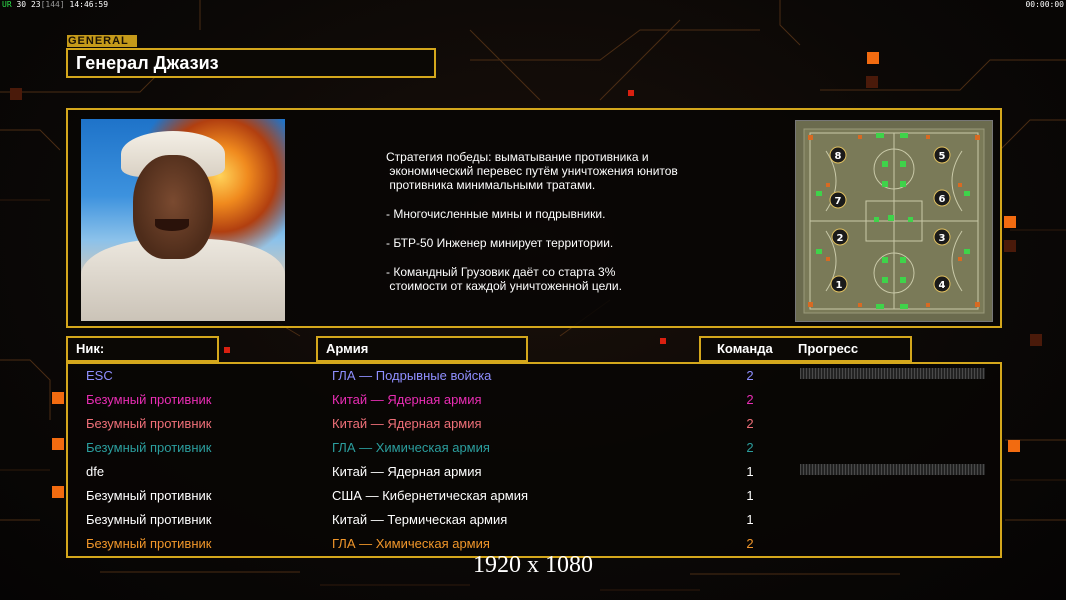  I want to click on player-army: ГЛА — Химическая армия, so click(411, 447).